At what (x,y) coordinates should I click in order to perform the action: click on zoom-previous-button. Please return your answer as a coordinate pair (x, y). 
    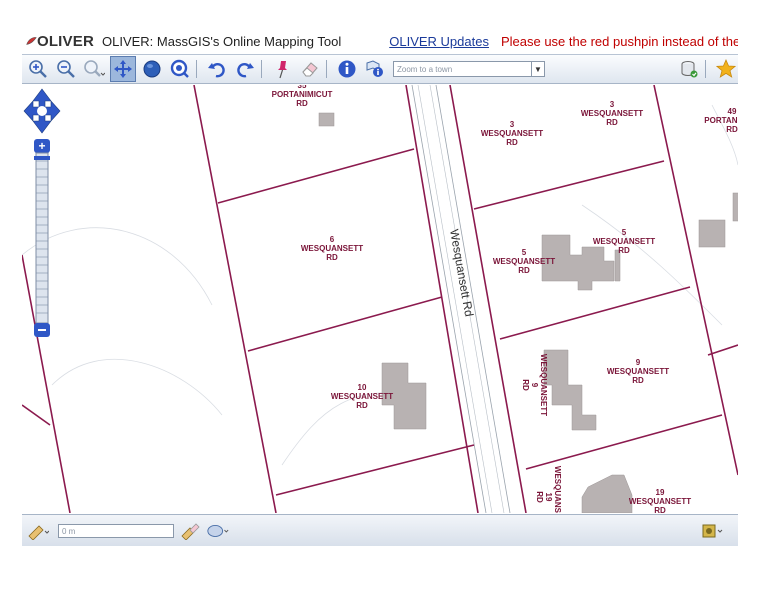
    Looking at the image, I should click on (94, 69).